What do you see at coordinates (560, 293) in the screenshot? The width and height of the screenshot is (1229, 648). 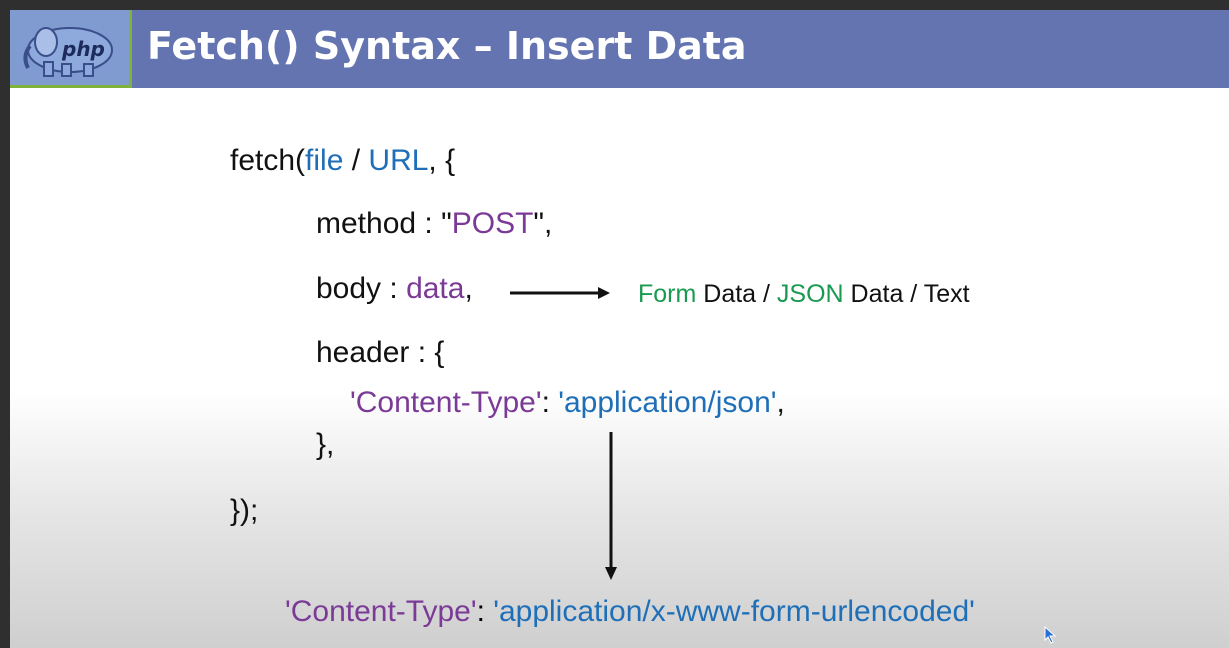 I see `right-arrow-icon` at bounding box center [560, 293].